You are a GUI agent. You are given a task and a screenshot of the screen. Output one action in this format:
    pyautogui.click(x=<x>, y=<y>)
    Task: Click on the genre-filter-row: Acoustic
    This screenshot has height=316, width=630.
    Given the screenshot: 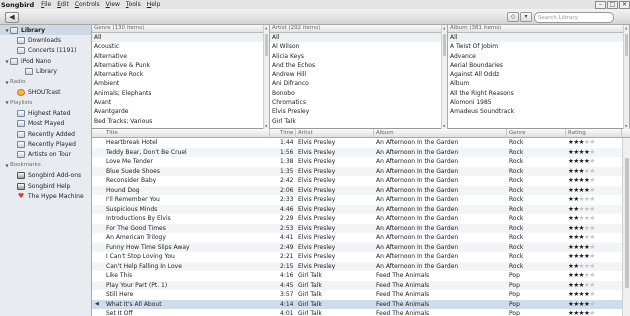 What is the action you would take?
    pyautogui.click(x=180, y=46)
    